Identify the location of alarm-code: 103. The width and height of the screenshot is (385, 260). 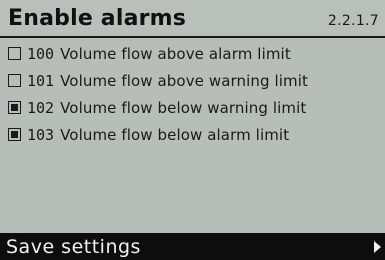
(41, 134).